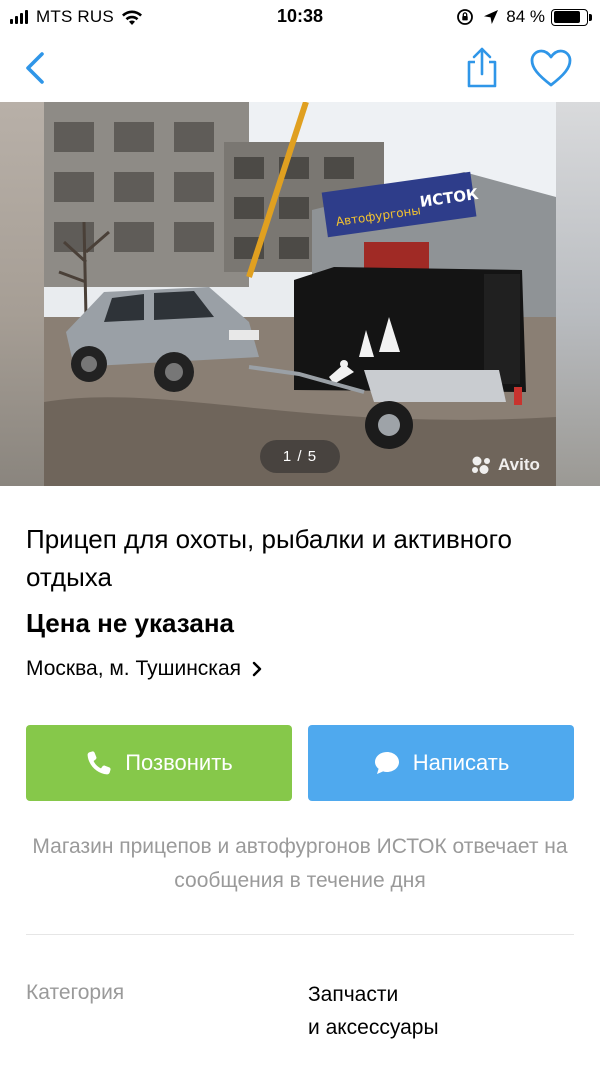  I want to click on location-text: Москва, м. Тушинская, so click(133, 668).